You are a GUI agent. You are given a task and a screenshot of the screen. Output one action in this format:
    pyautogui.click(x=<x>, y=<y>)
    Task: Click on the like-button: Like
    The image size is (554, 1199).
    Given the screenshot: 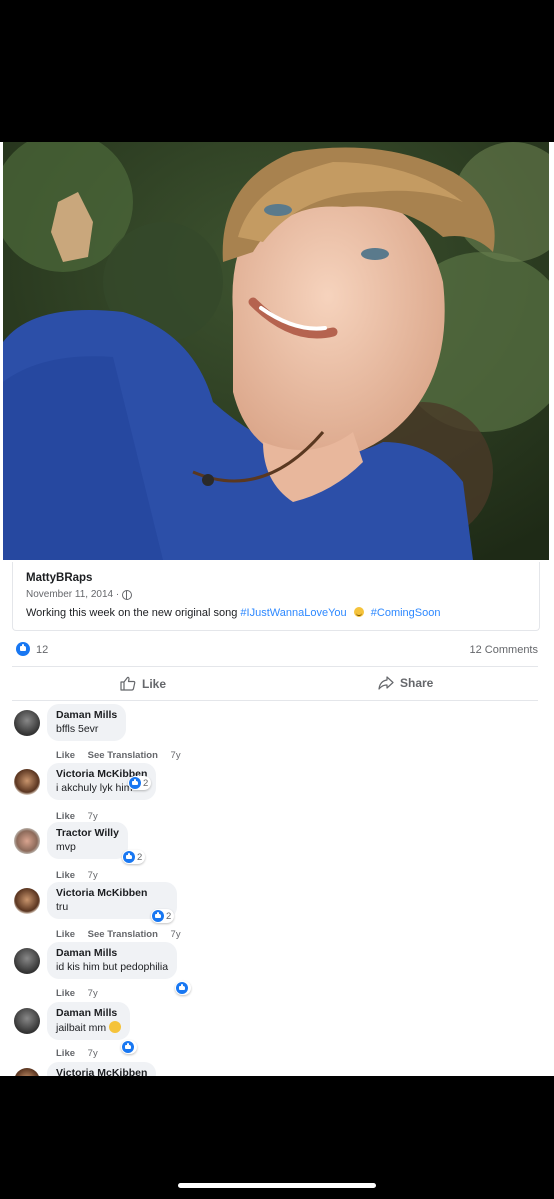 What is the action you would take?
    pyautogui.click(x=143, y=683)
    